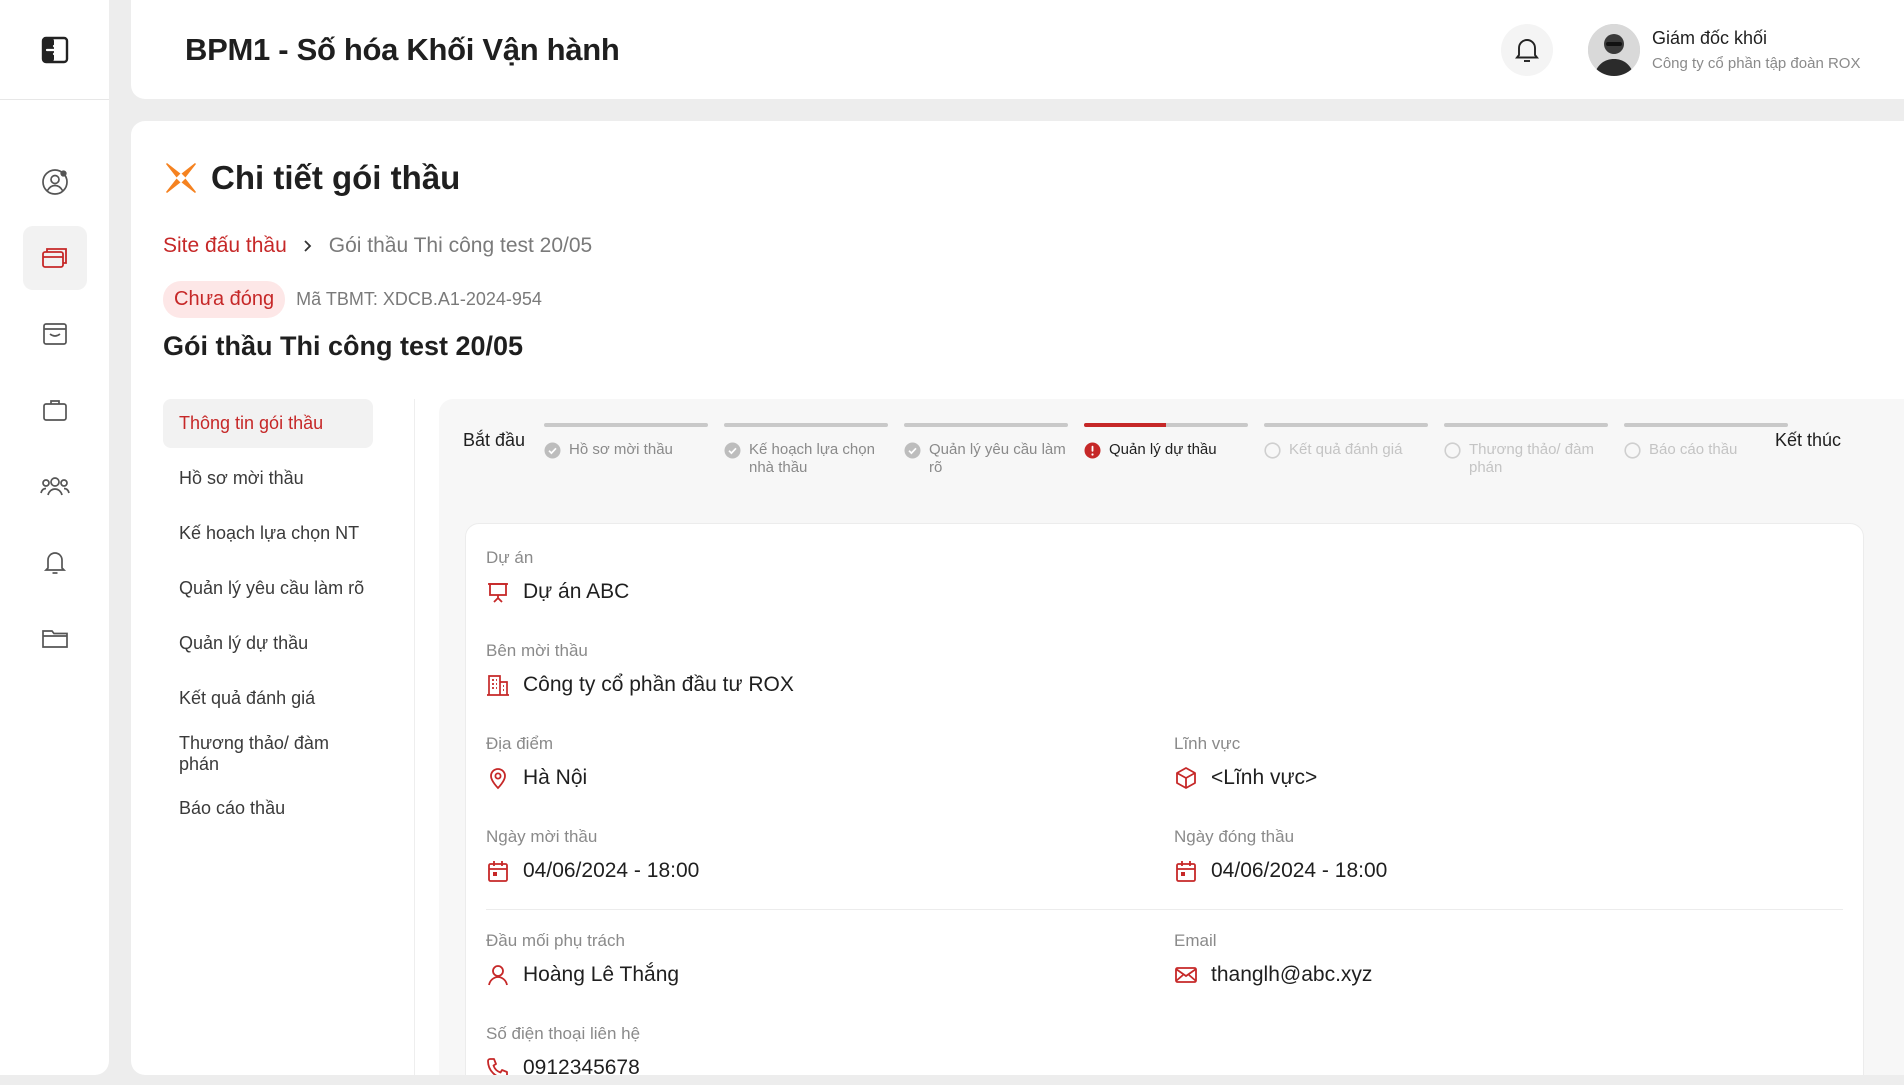 The width and height of the screenshot is (1904, 1085). What do you see at coordinates (268, 533) in the screenshot?
I see `subnav-item-plan: Kế hoạch lựa chọn NT` at bounding box center [268, 533].